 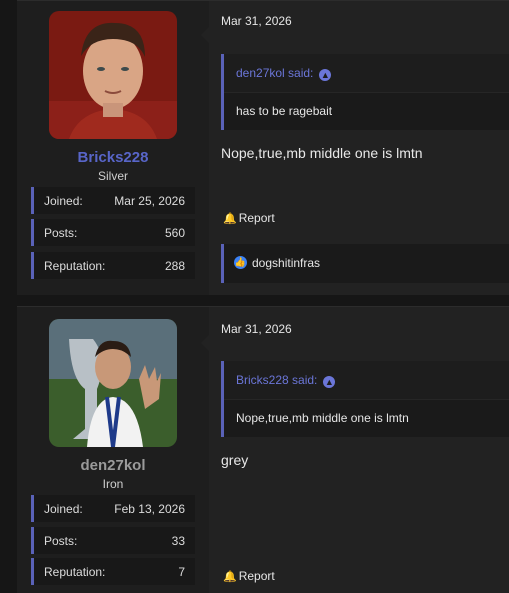 I want to click on stat-posts: Posts: 560, so click(x=113, y=232).